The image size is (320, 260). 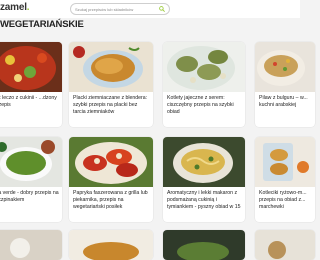 I want to click on recipe-image-makaron-z-cukinia, so click(x=204, y=162).